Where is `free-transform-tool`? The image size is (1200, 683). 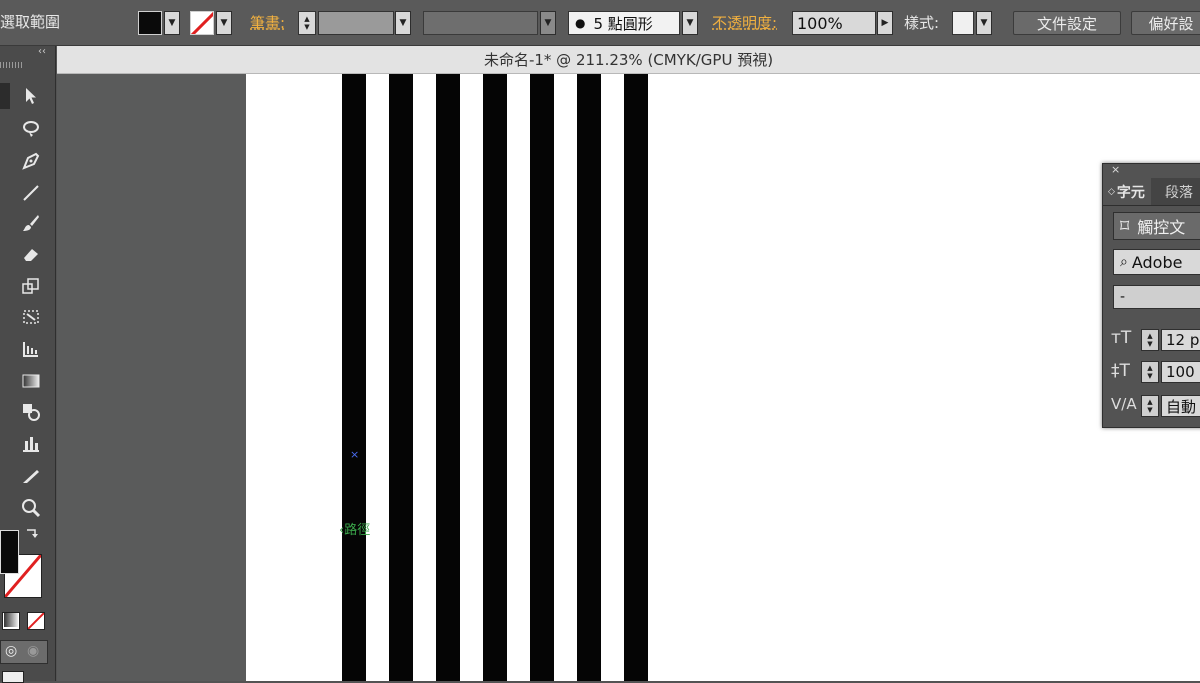
free-transform-tool is located at coordinates (31, 317).